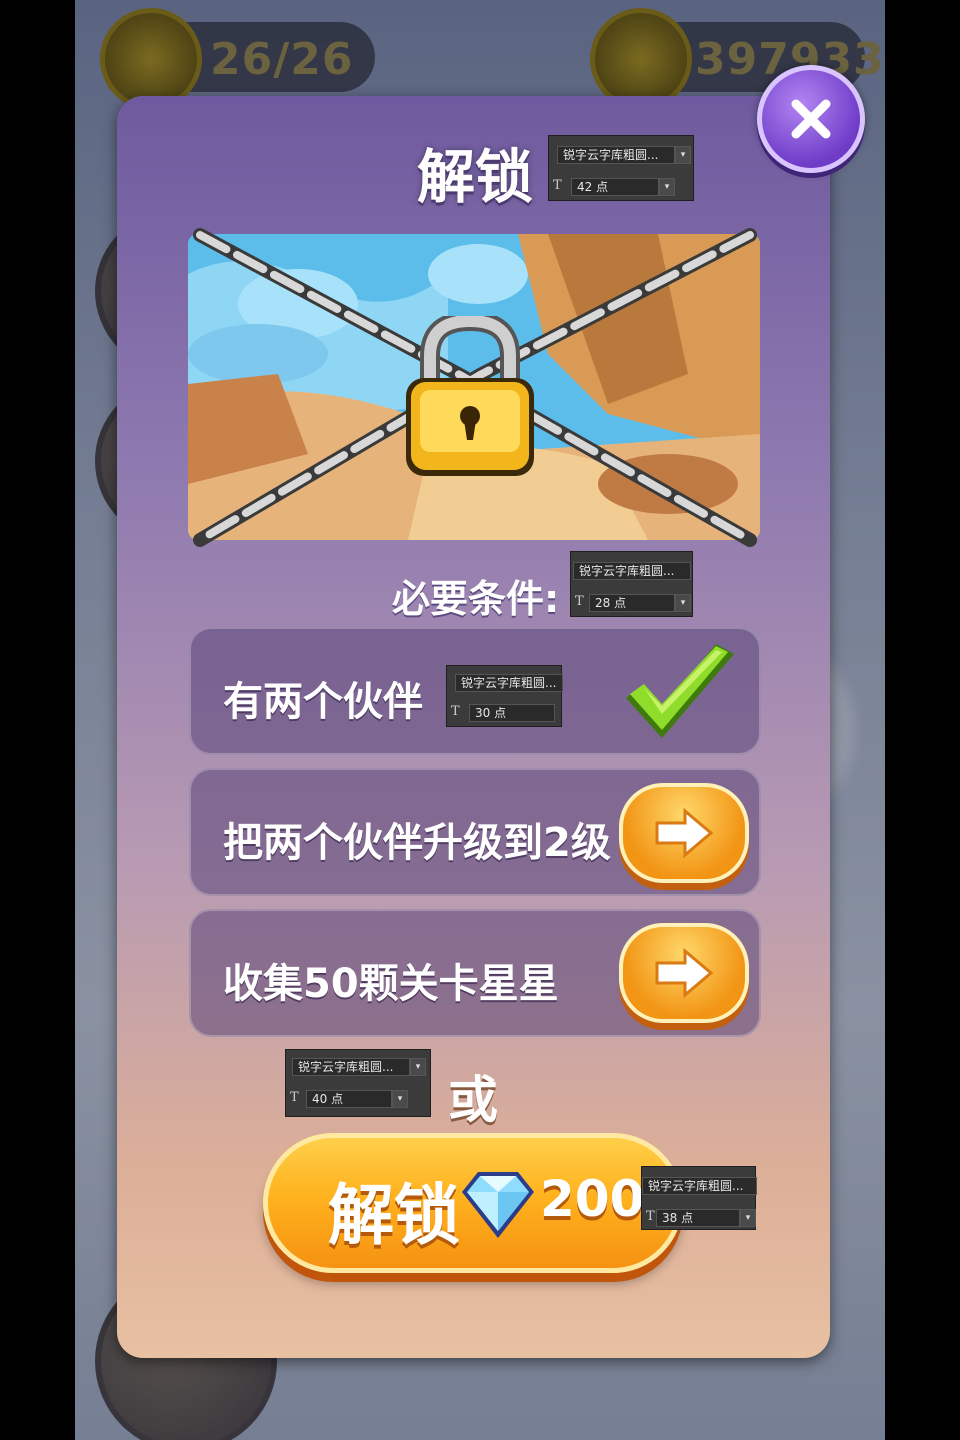  What do you see at coordinates (680, 691) in the screenshot?
I see `checkmark-icon` at bounding box center [680, 691].